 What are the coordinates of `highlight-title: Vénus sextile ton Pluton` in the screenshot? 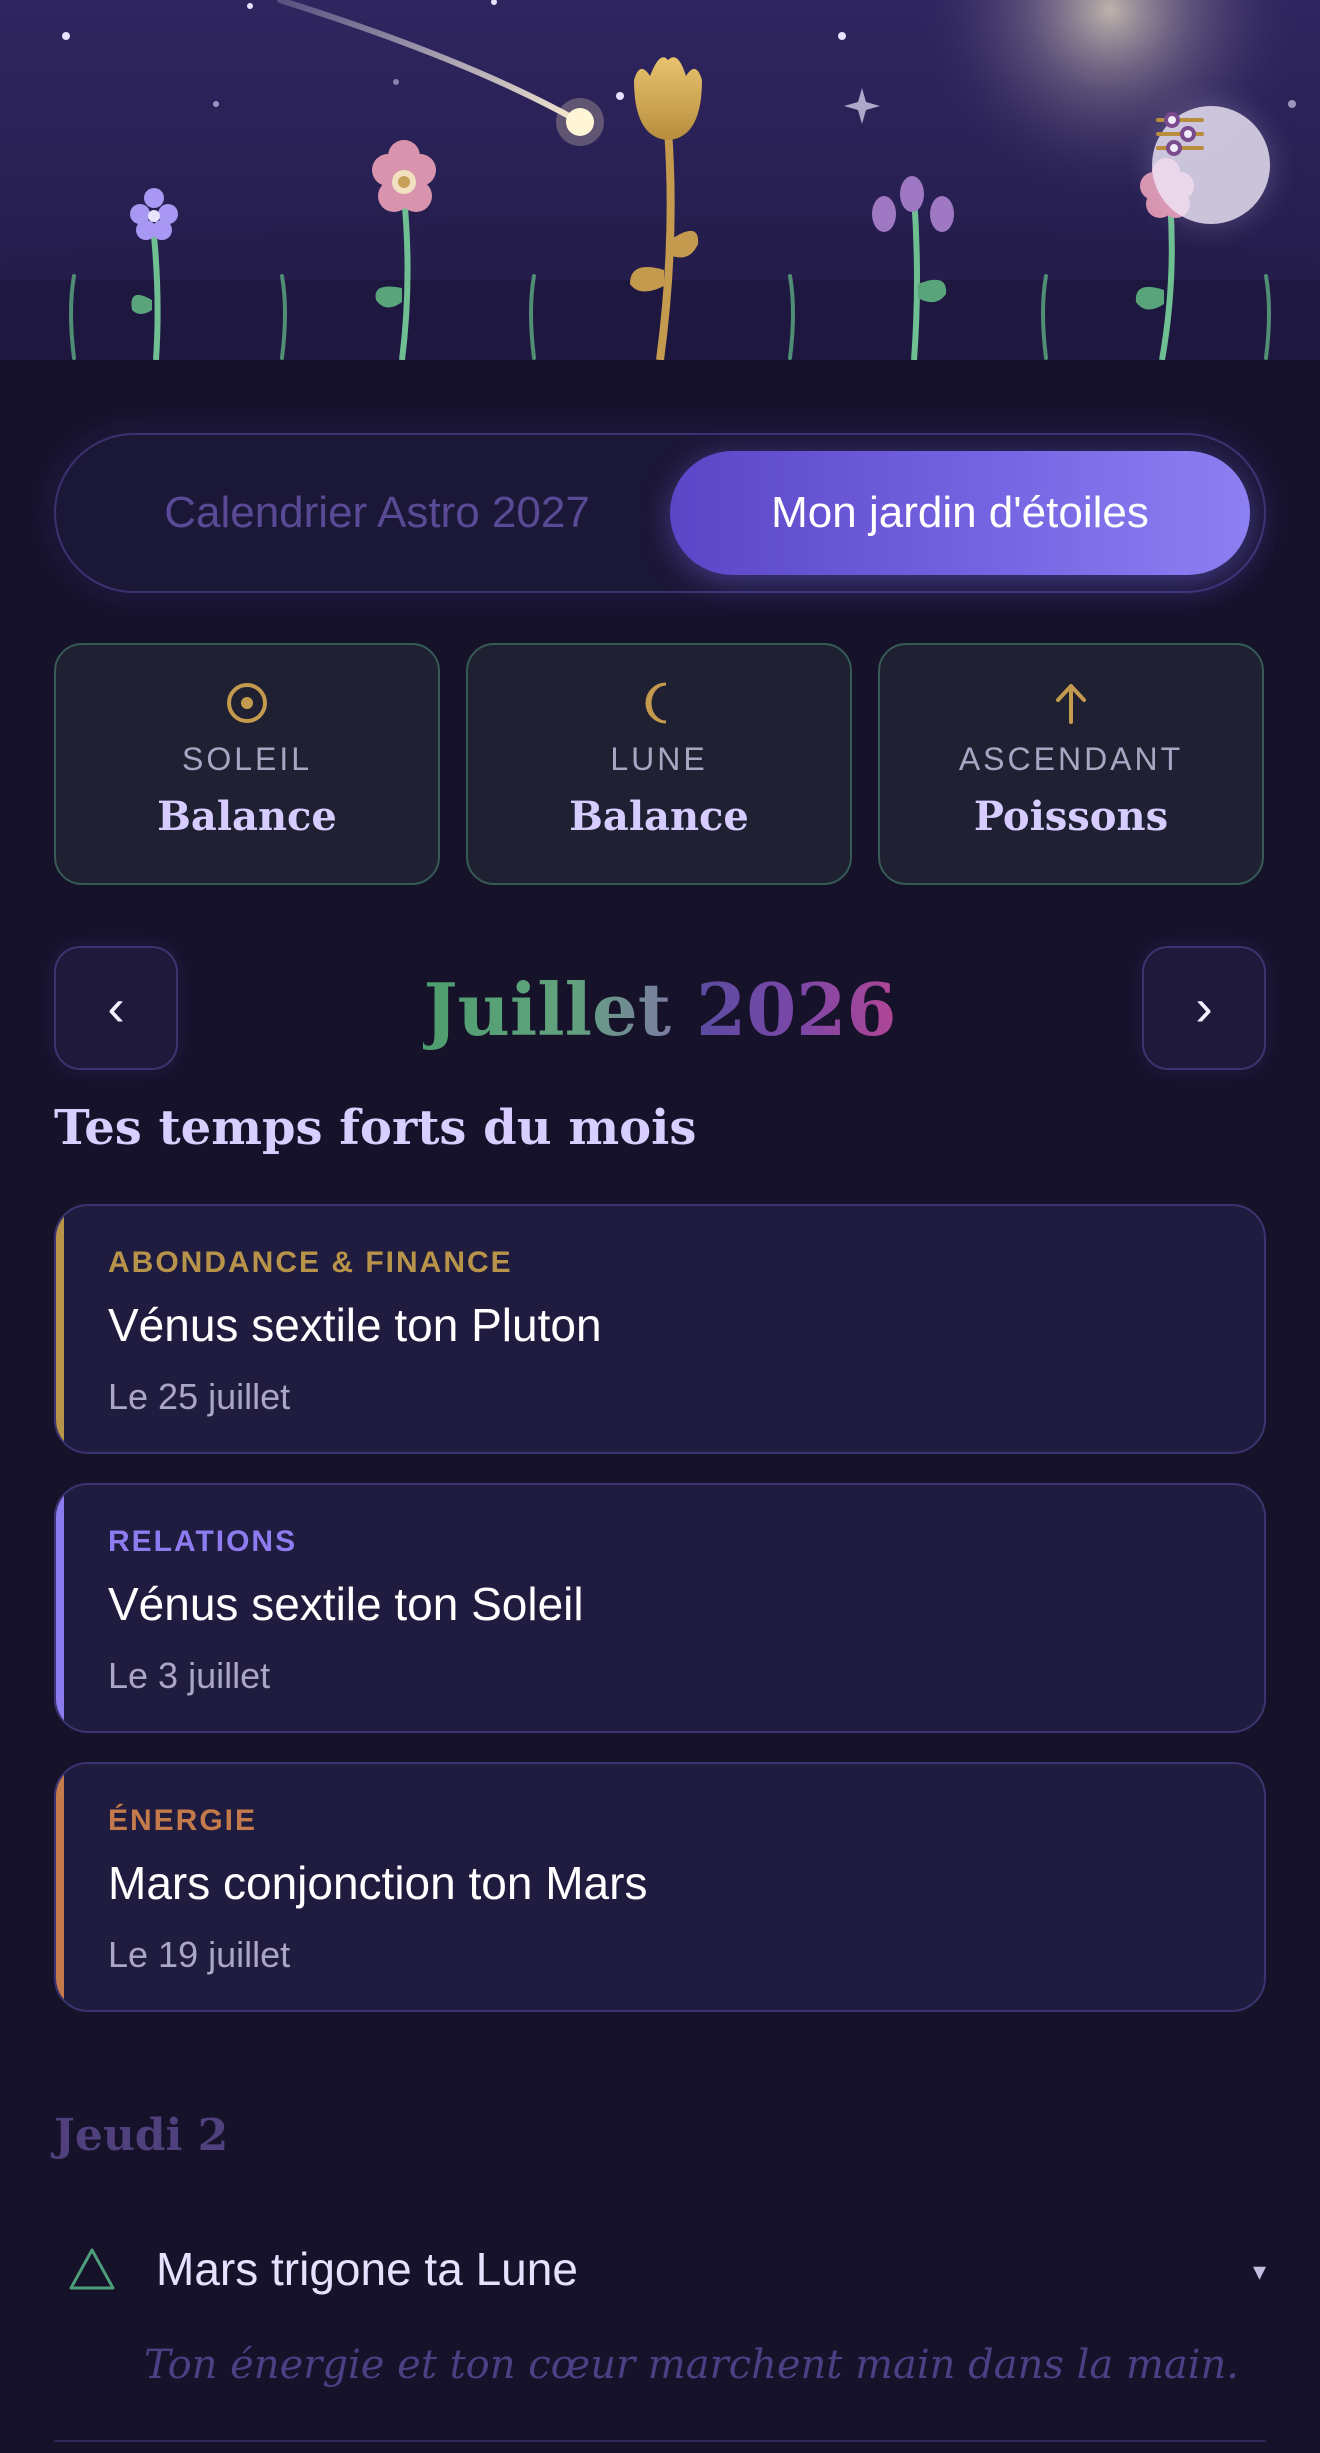 It's located at (355, 1325).